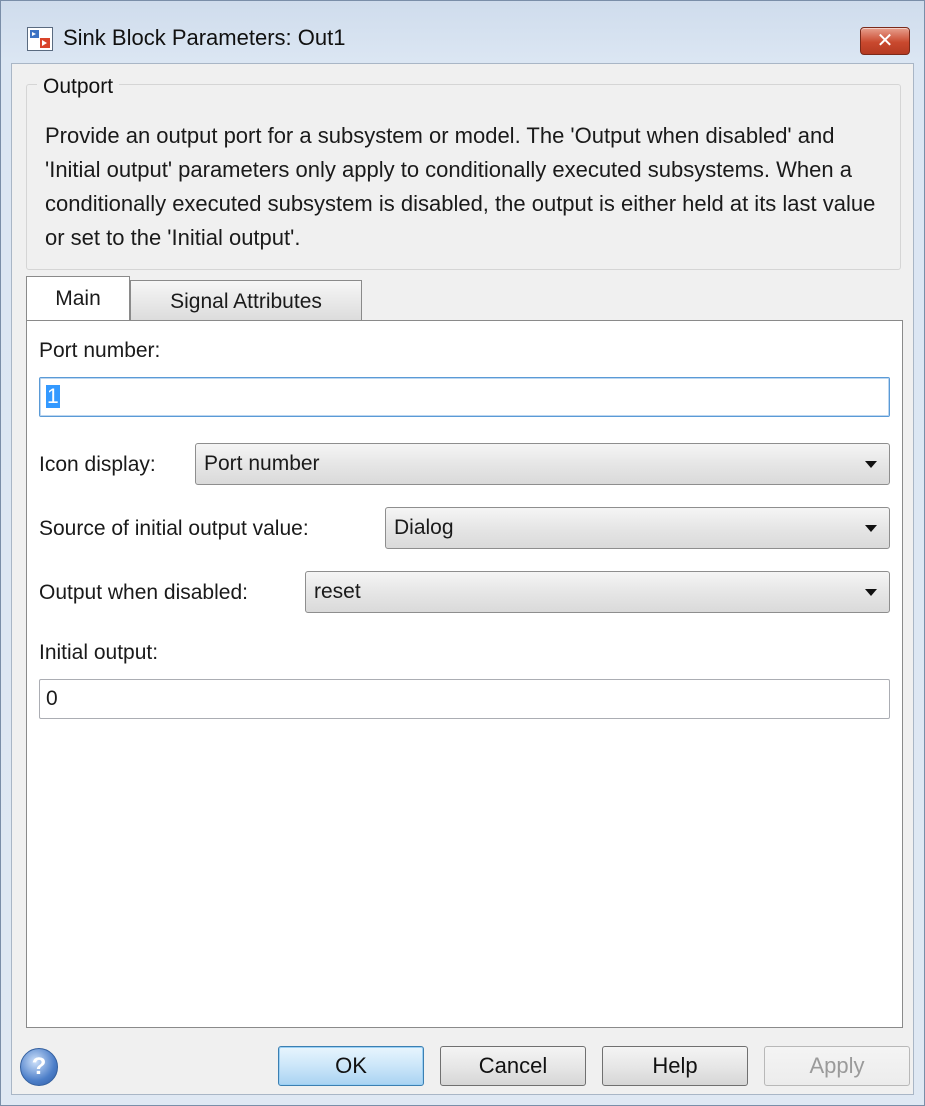 The image size is (925, 1106). I want to click on simulink-block-icon, so click(40, 39).